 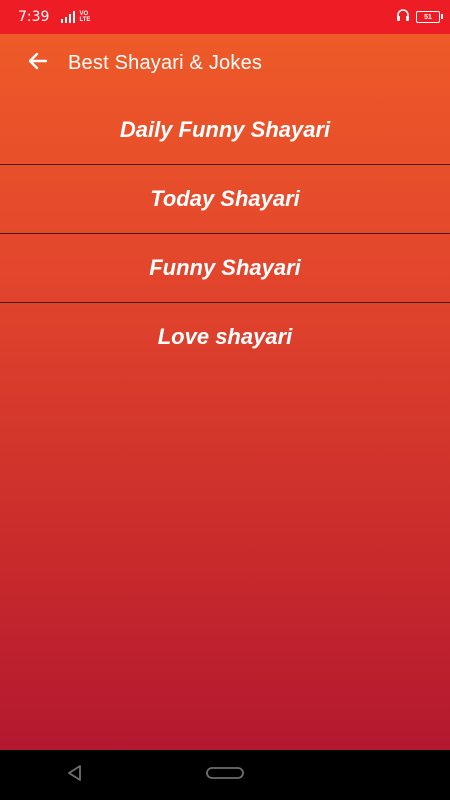 I want to click on system-nav-bar, so click(x=225, y=775).